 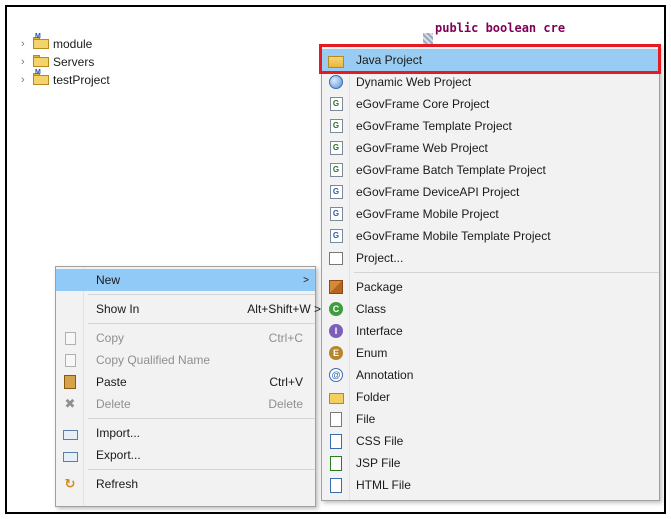 What do you see at coordinates (336, 82) in the screenshot?
I see `dynamic-web-project-icon` at bounding box center [336, 82].